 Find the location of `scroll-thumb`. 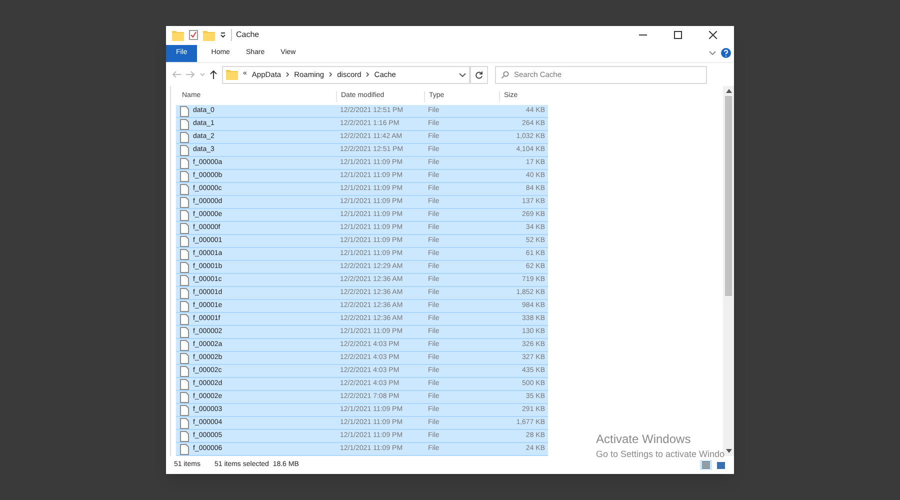

scroll-thumb is located at coordinates (728, 196).